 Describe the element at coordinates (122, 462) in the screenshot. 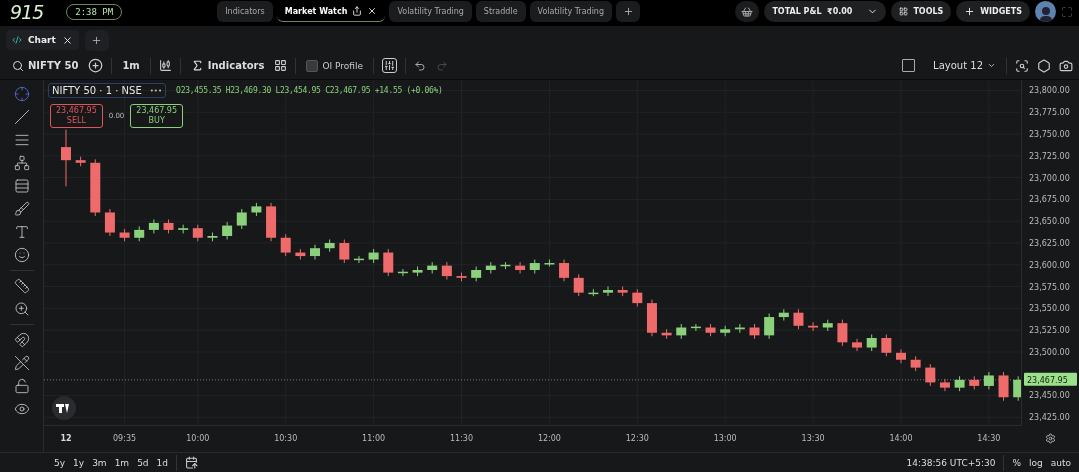

I see `range-button: 1m` at that location.